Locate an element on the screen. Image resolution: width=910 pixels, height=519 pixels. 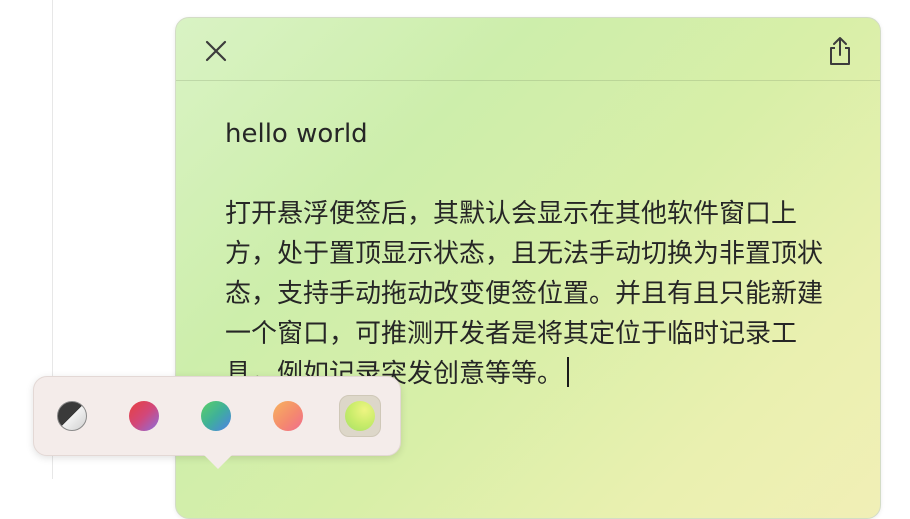
swatch-orange-pink is located at coordinates (288, 416).